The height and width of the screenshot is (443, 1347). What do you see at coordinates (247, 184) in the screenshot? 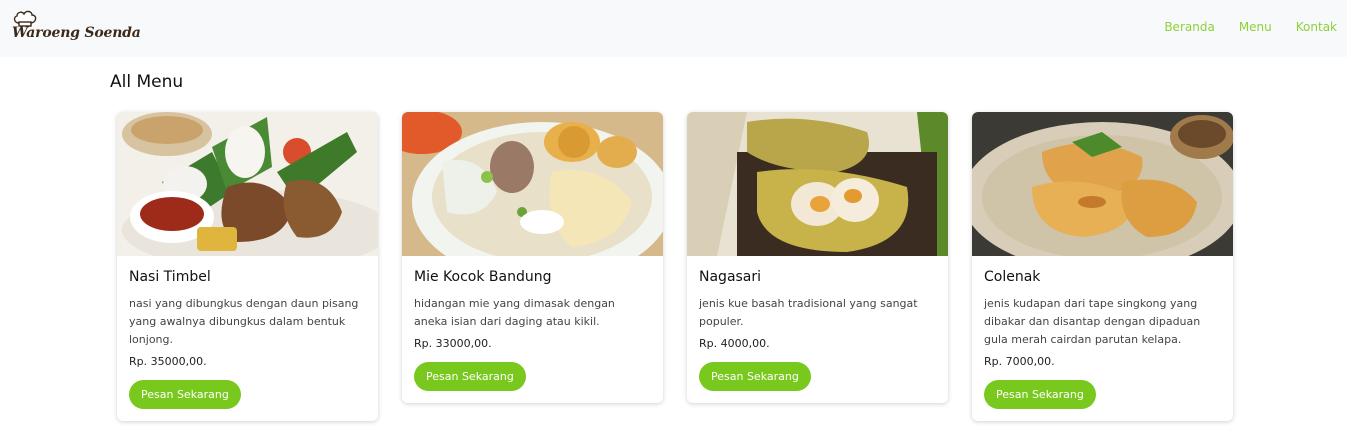
I see `menu-image-nasi-timbel` at bounding box center [247, 184].